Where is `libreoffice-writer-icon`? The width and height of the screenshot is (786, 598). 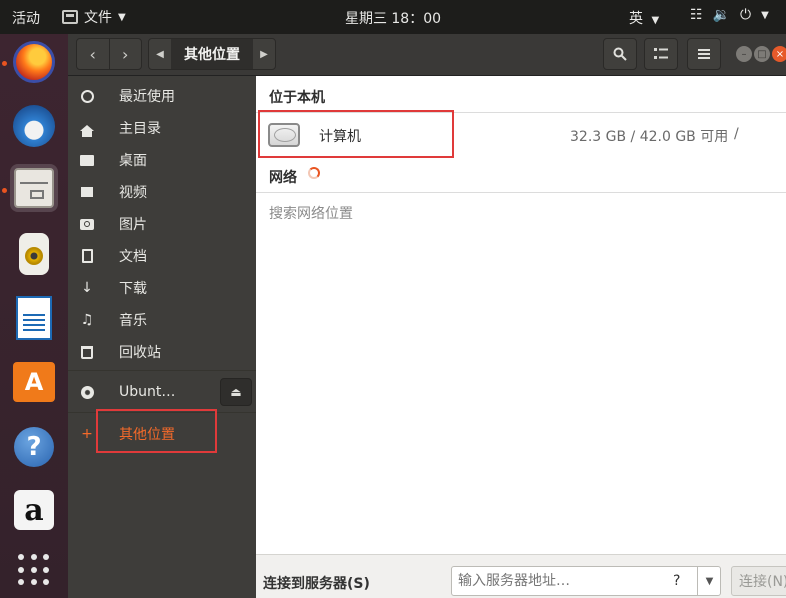 libreoffice-writer-icon is located at coordinates (34, 318).